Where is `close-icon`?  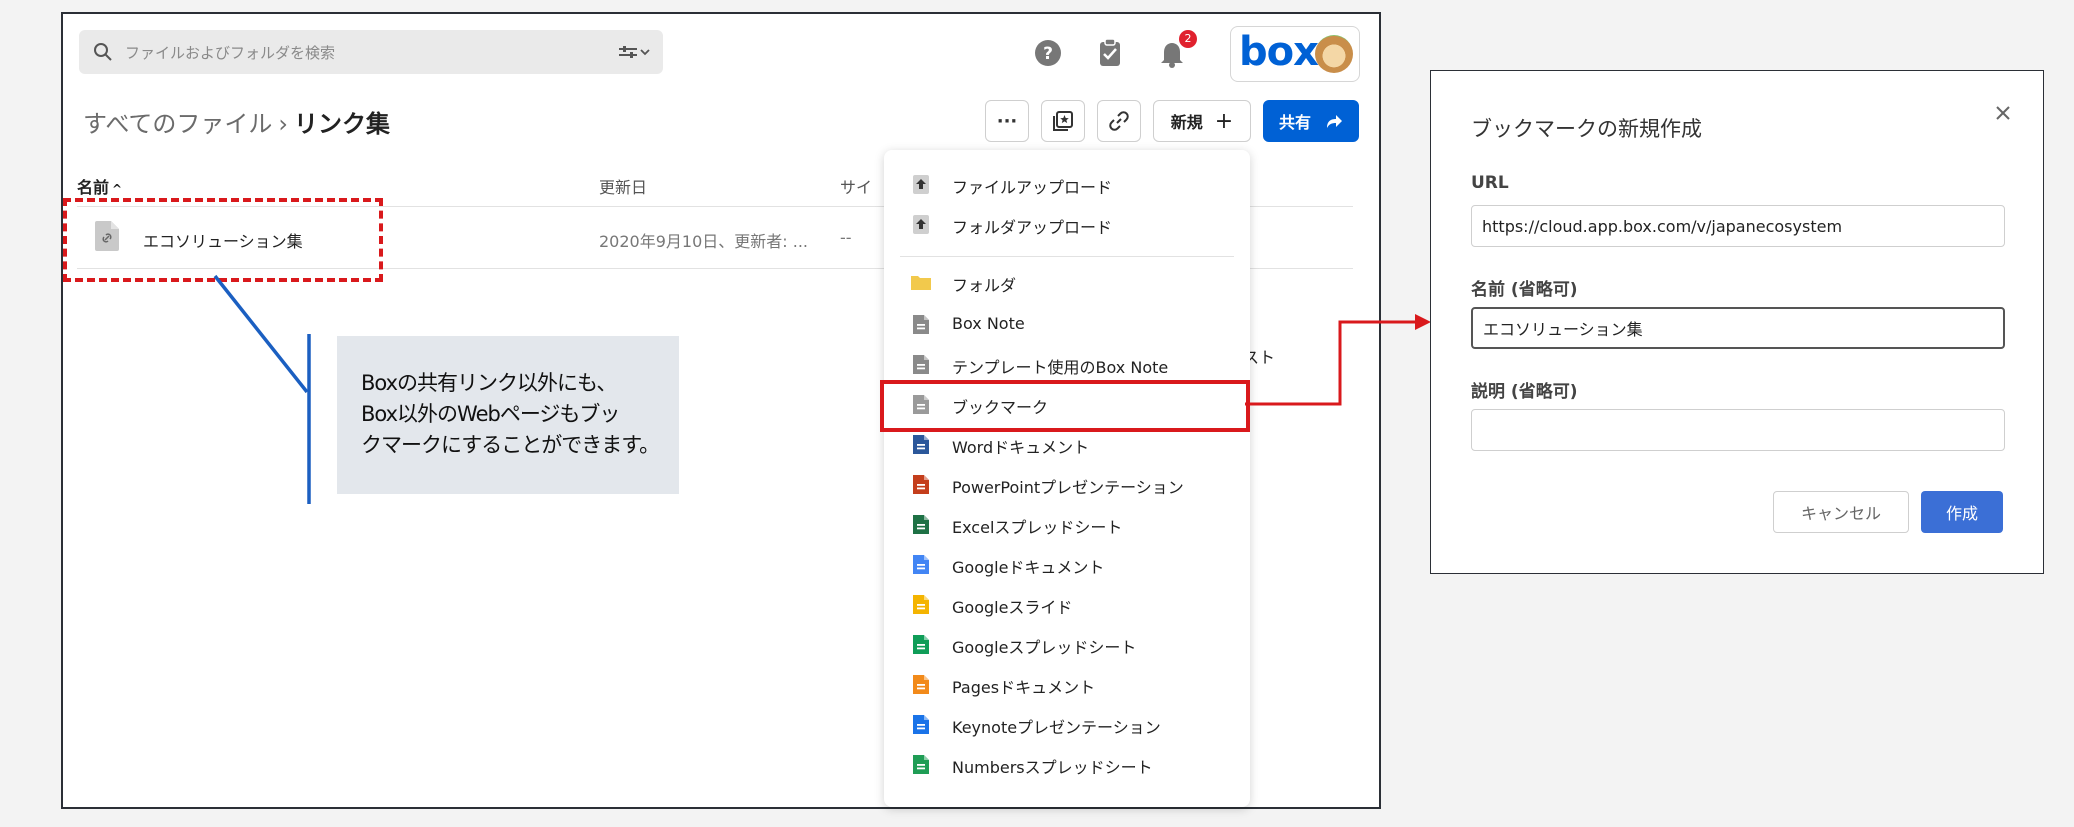
close-icon is located at coordinates (2003, 113).